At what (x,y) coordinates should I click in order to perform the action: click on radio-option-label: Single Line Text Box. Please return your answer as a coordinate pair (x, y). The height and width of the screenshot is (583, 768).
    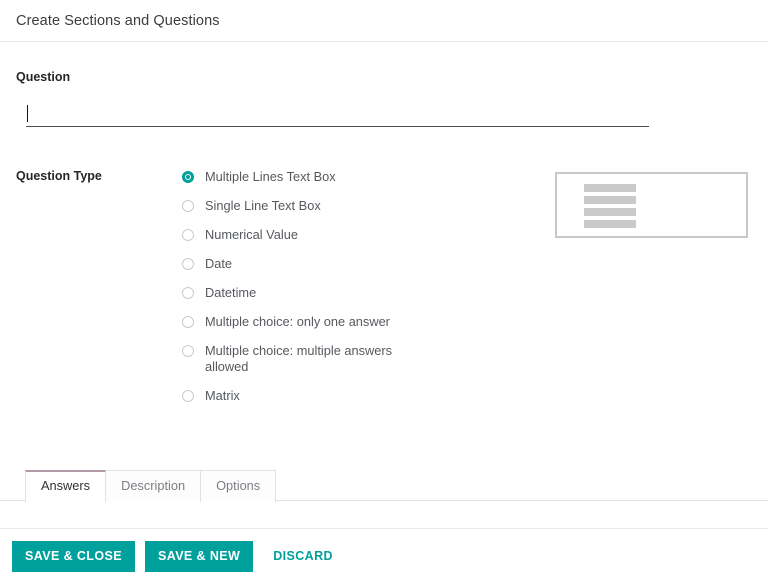
    Looking at the image, I should click on (263, 205).